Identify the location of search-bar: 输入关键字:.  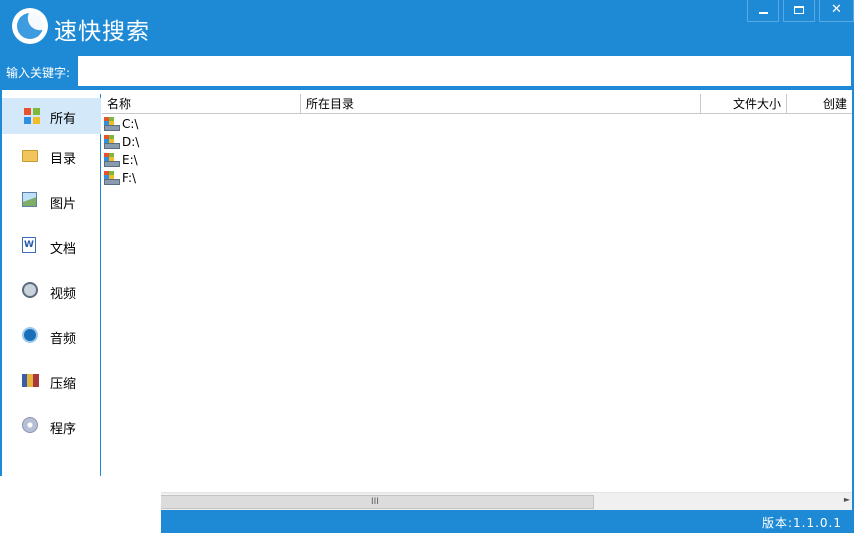
(427, 72).